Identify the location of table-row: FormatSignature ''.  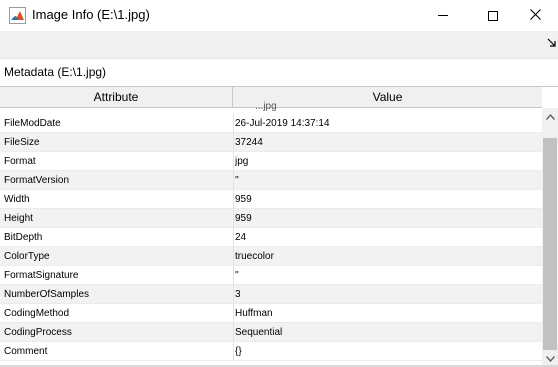
(271, 275).